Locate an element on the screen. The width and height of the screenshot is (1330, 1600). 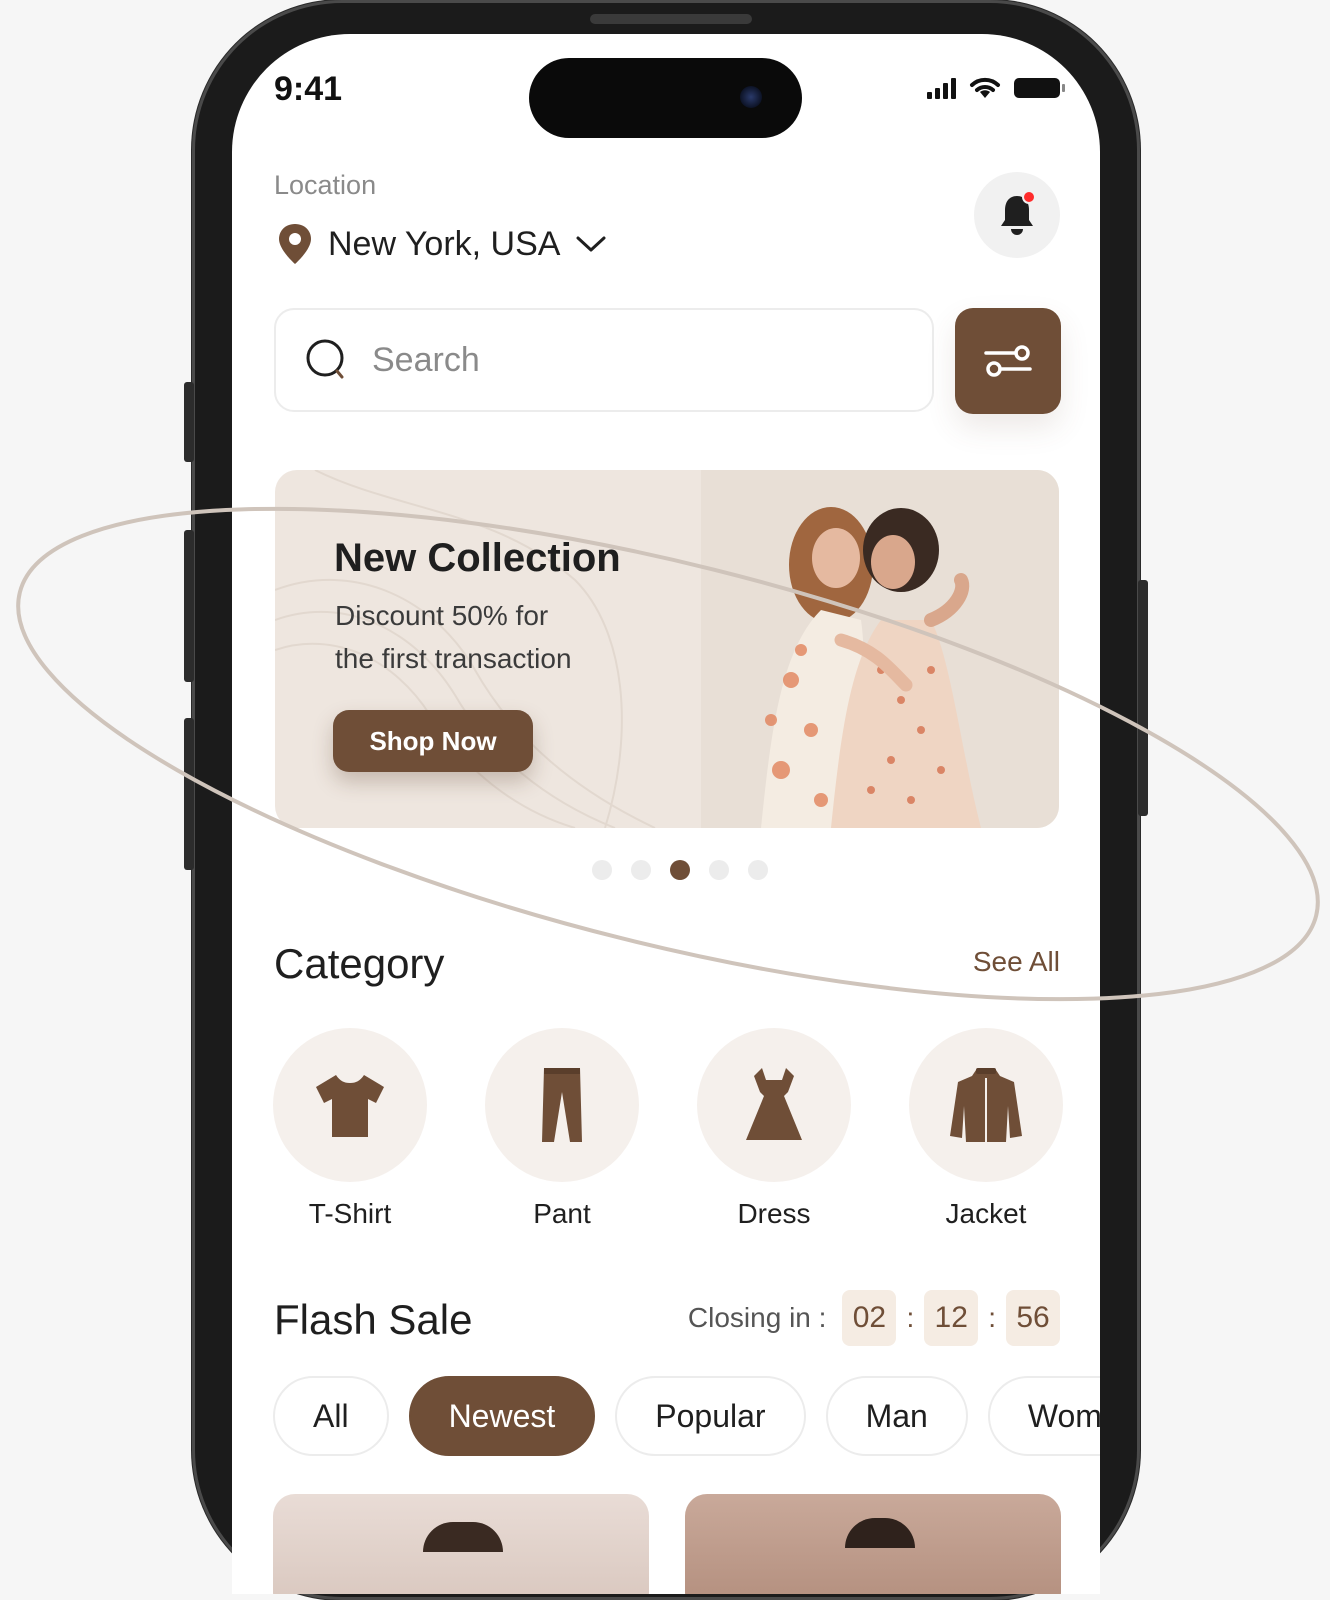
category-list: T-Shirt Pant Dress Jacket is located at coordinates (668, 1129).